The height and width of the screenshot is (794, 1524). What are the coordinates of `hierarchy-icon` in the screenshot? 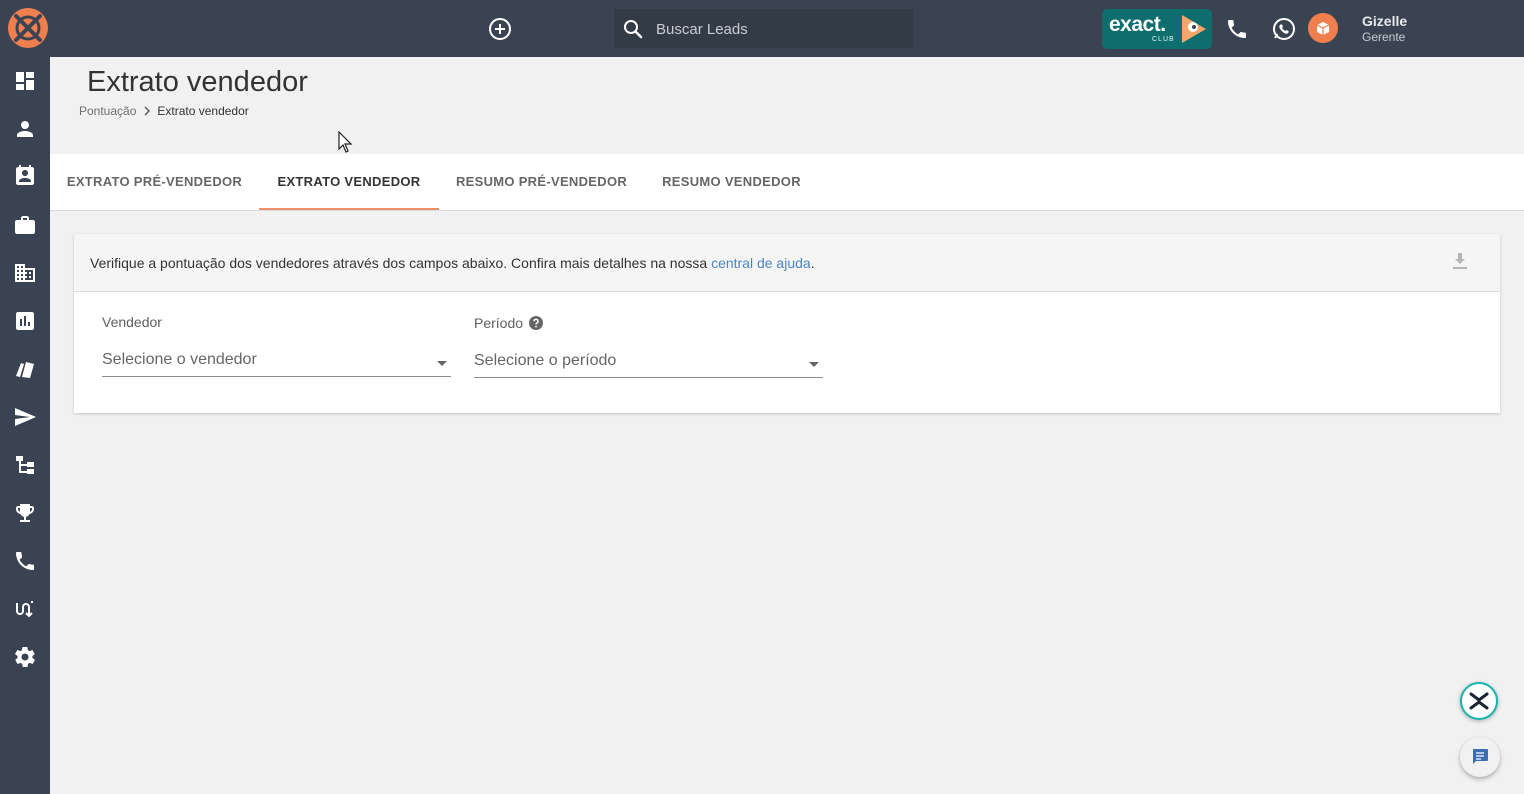 It's located at (25, 465).